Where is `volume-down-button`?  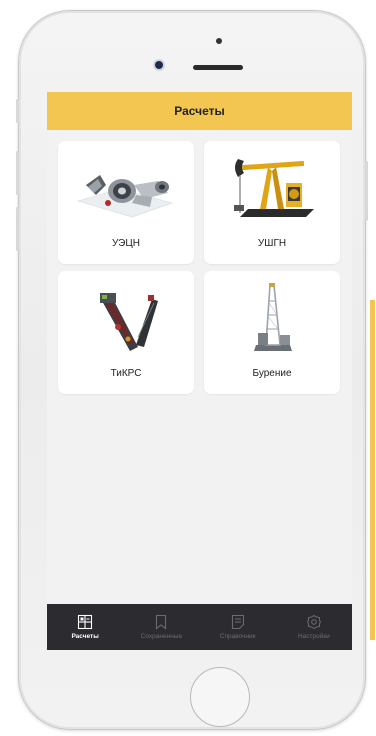 volume-down-button is located at coordinates (17, 229).